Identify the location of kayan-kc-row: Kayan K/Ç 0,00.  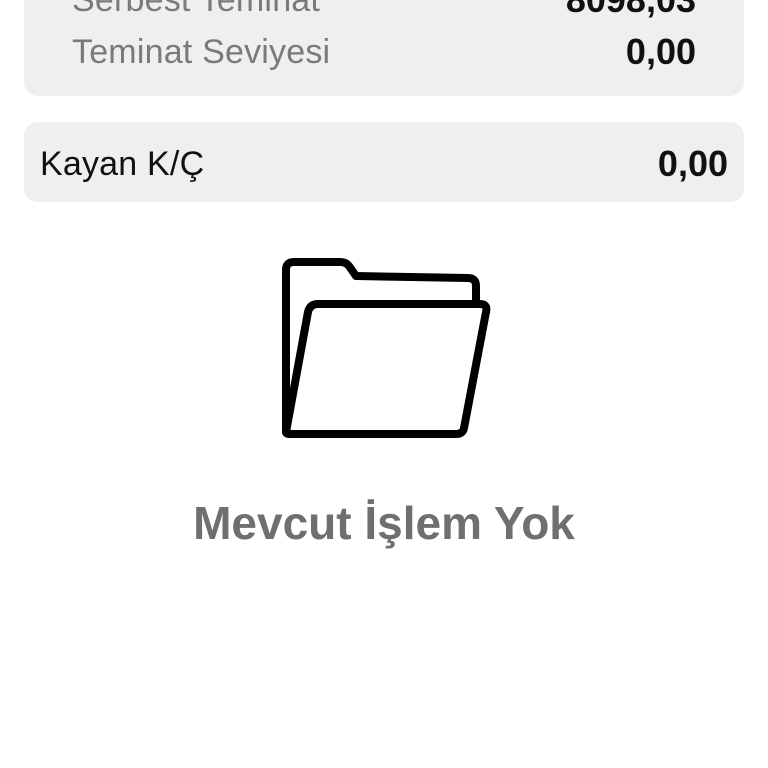
(384, 164).